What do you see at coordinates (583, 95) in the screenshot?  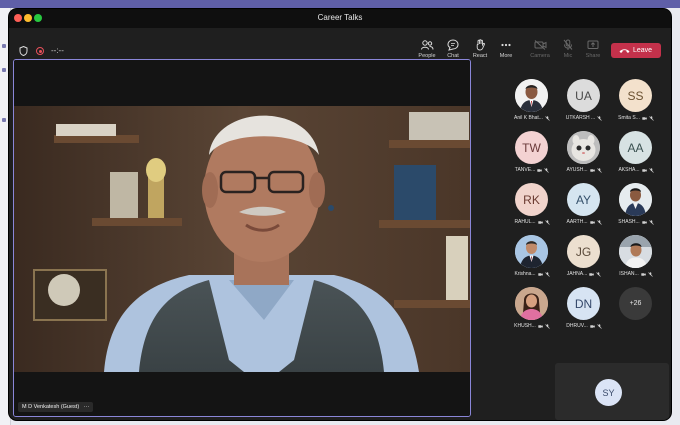 I see `avatar: UA` at bounding box center [583, 95].